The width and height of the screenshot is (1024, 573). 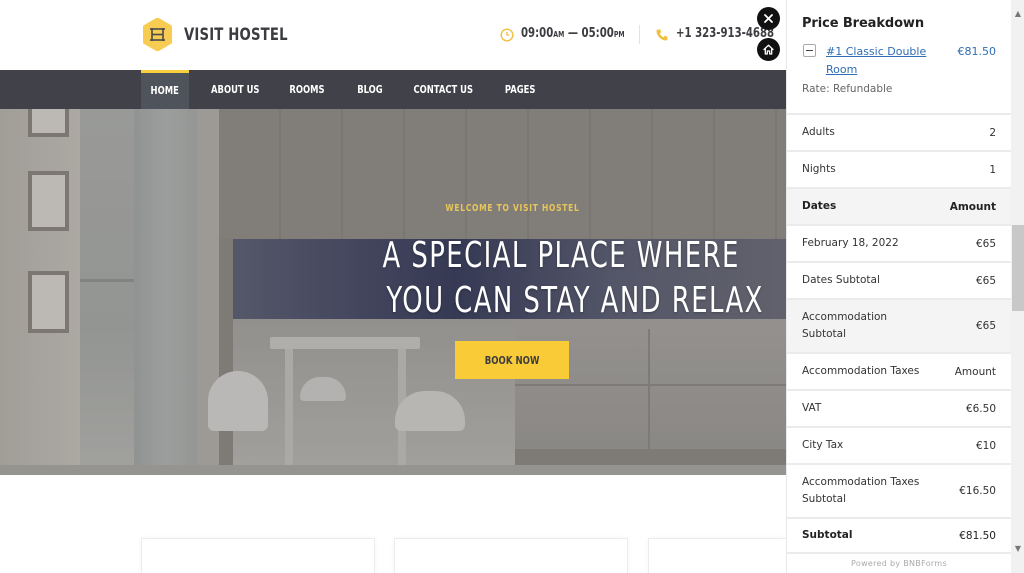 What do you see at coordinates (819, 206) in the screenshot?
I see `row-label: Dates` at bounding box center [819, 206].